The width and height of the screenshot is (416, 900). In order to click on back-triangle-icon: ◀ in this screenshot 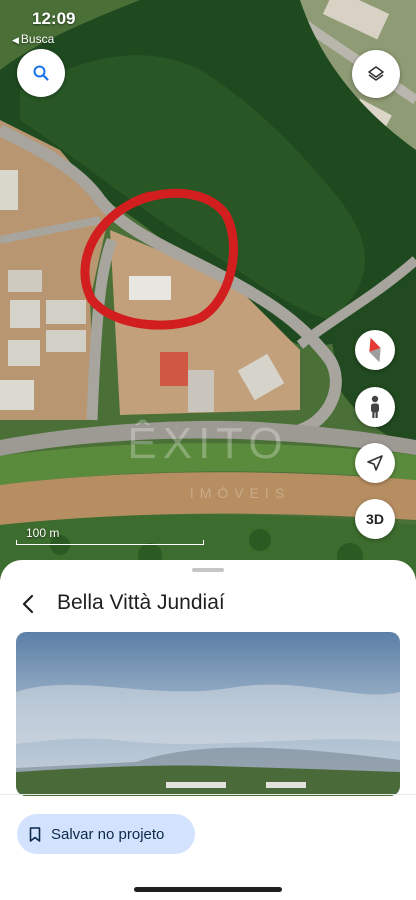, I will do `click(15, 40)`.